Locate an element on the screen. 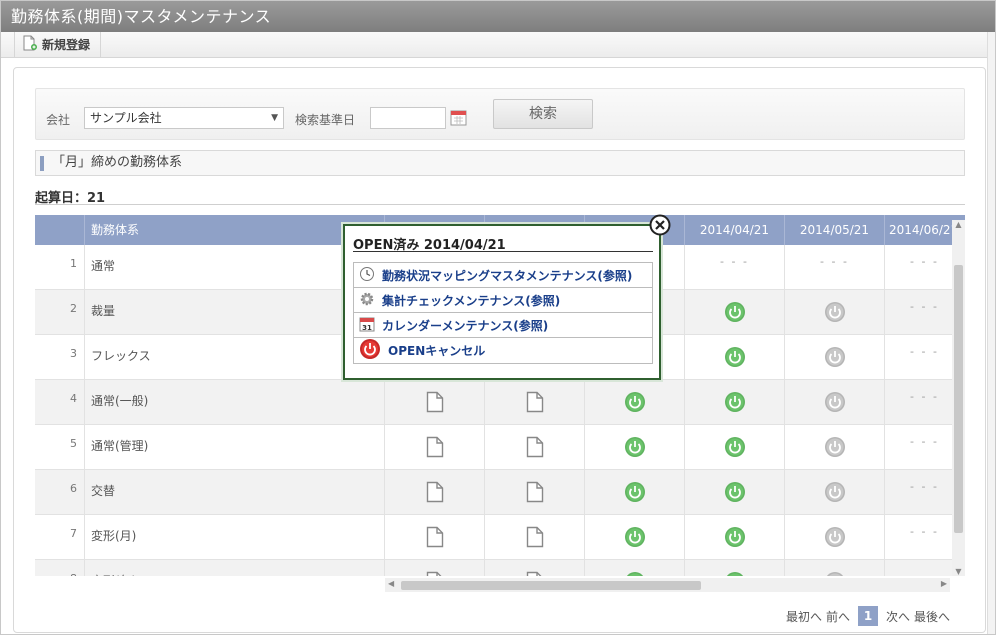 The image size is (996, 635). row-number-cell: 5 is located at coordinates (60, 447).